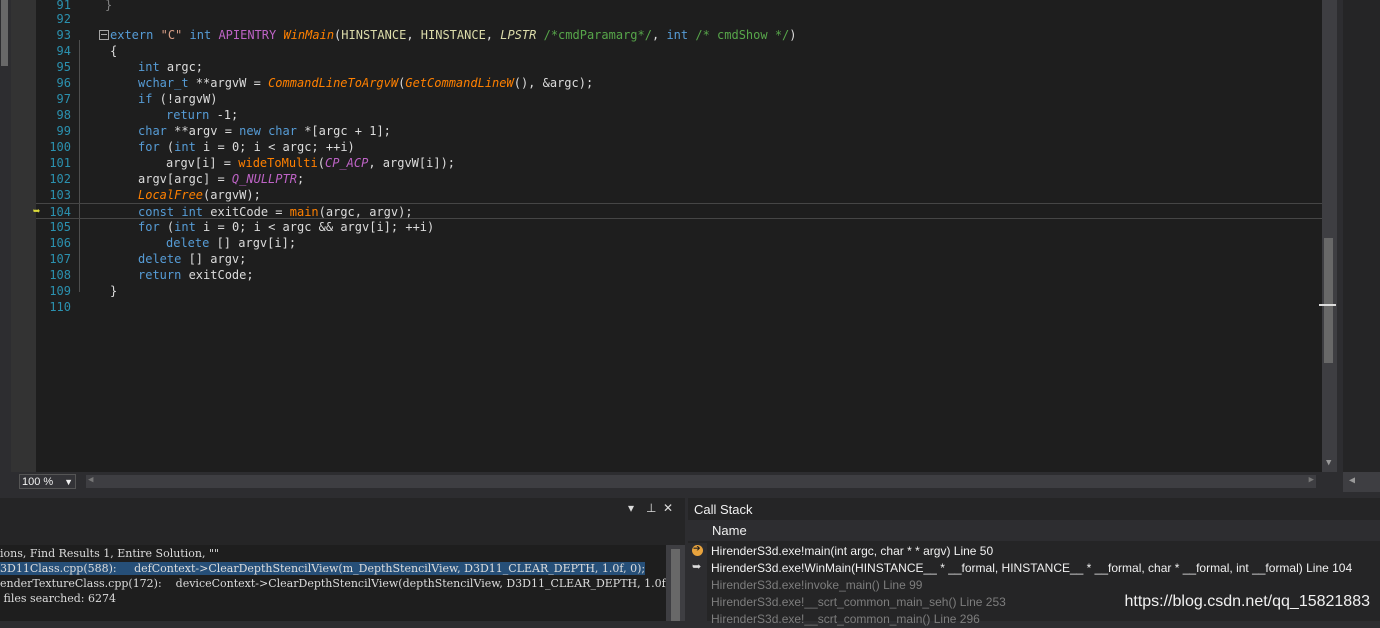  Describe the element at coordinates (63, 51) in the screenshot. I see `line-number: 94` at that location.